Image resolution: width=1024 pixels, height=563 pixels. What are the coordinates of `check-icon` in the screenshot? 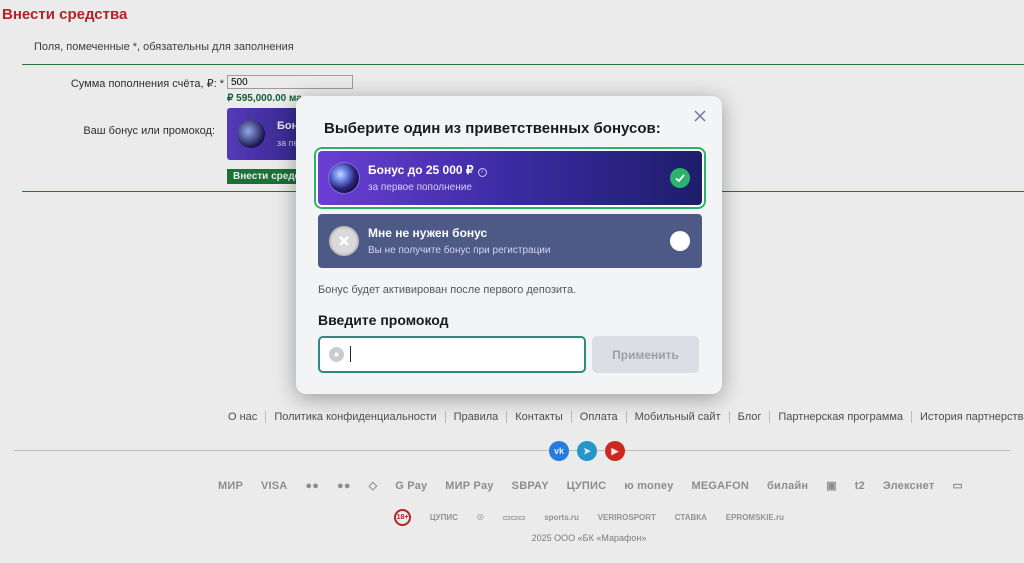 It's located at (680, 178).